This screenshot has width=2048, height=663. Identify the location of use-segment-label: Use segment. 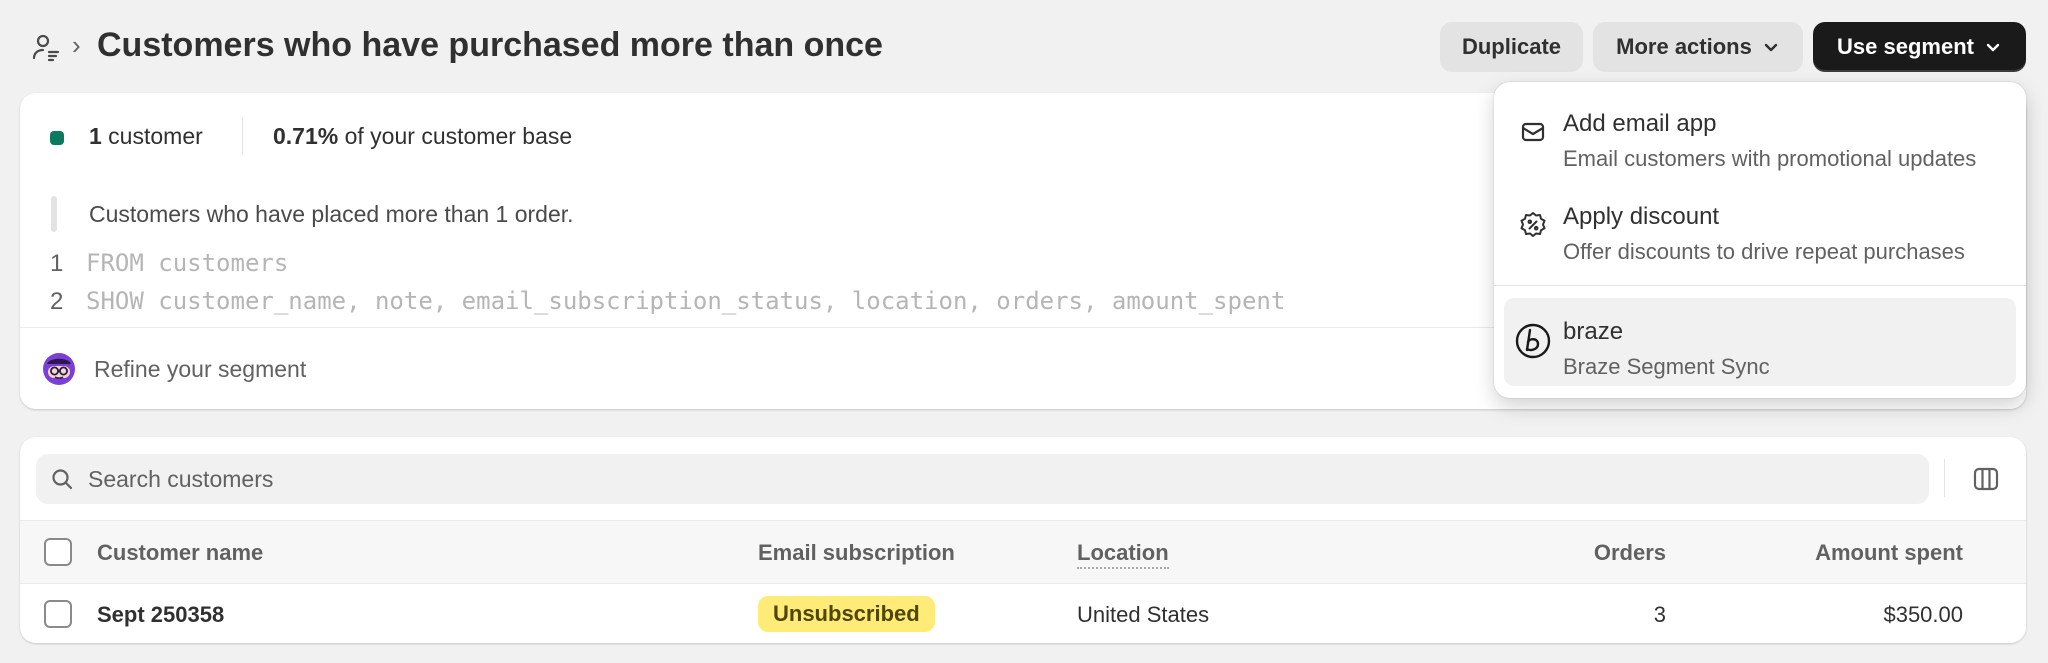
(1905, 46).